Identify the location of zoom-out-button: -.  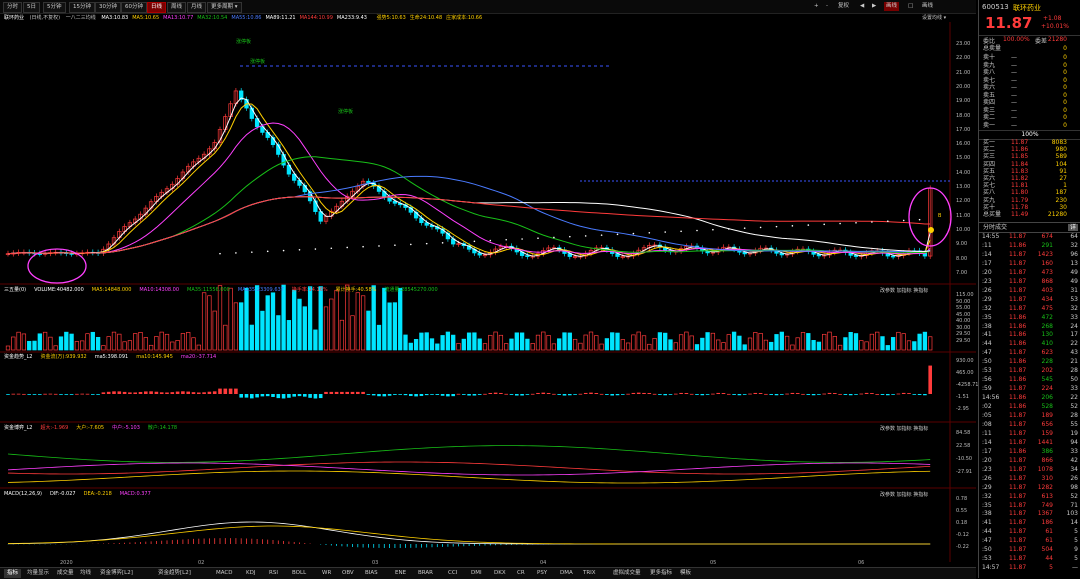
(827, 6).